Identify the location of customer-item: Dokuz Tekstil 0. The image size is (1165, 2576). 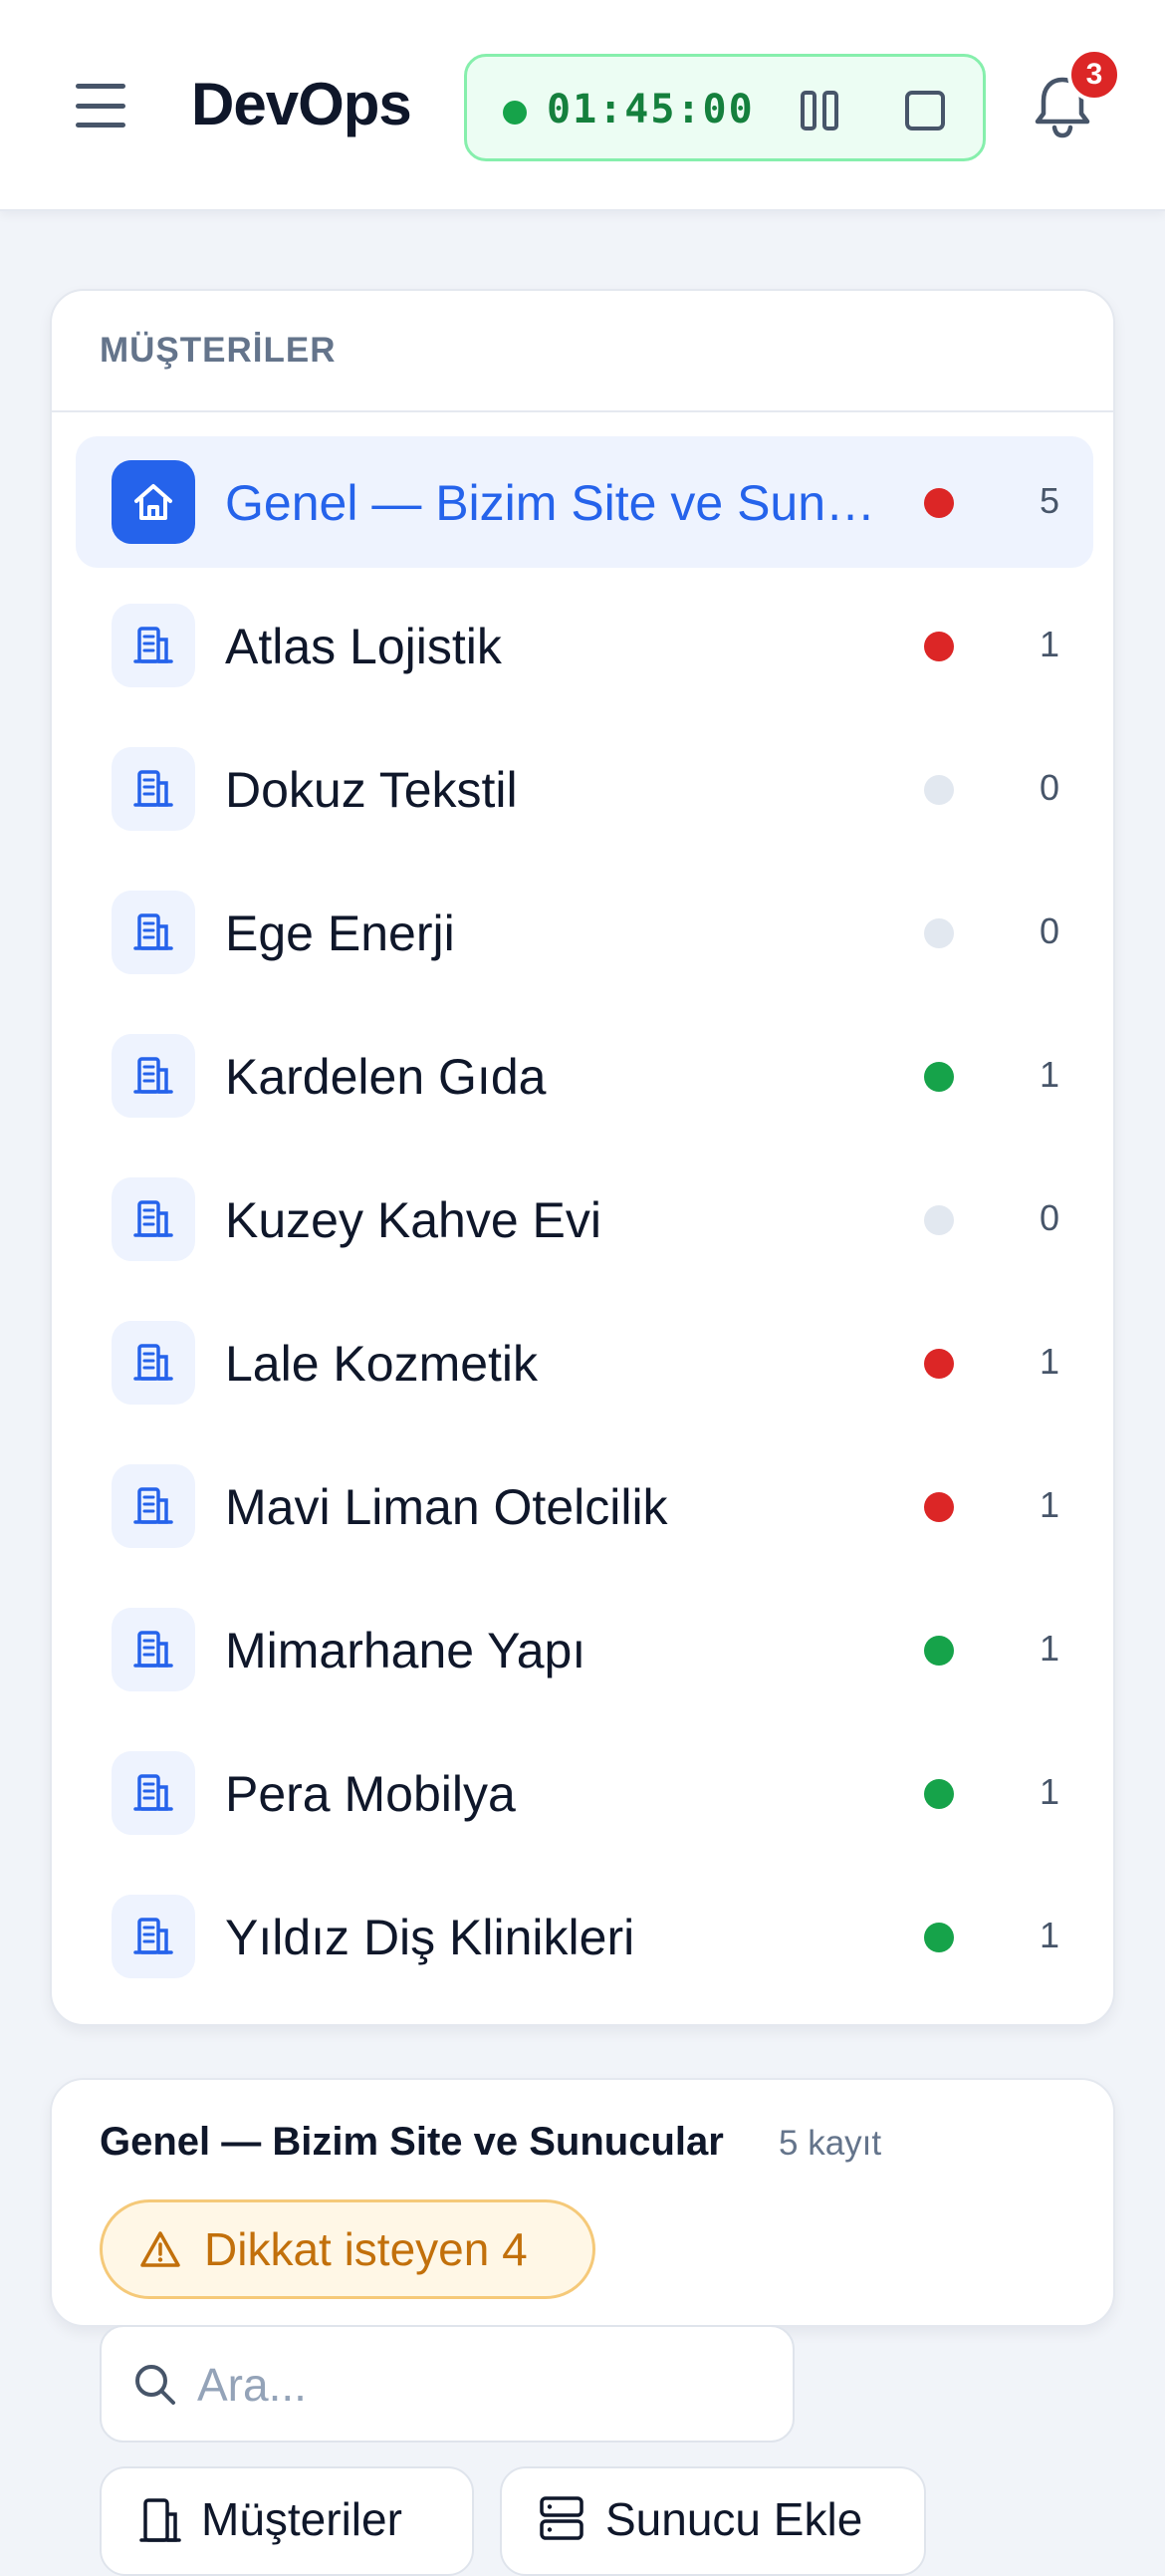
(584, 789).